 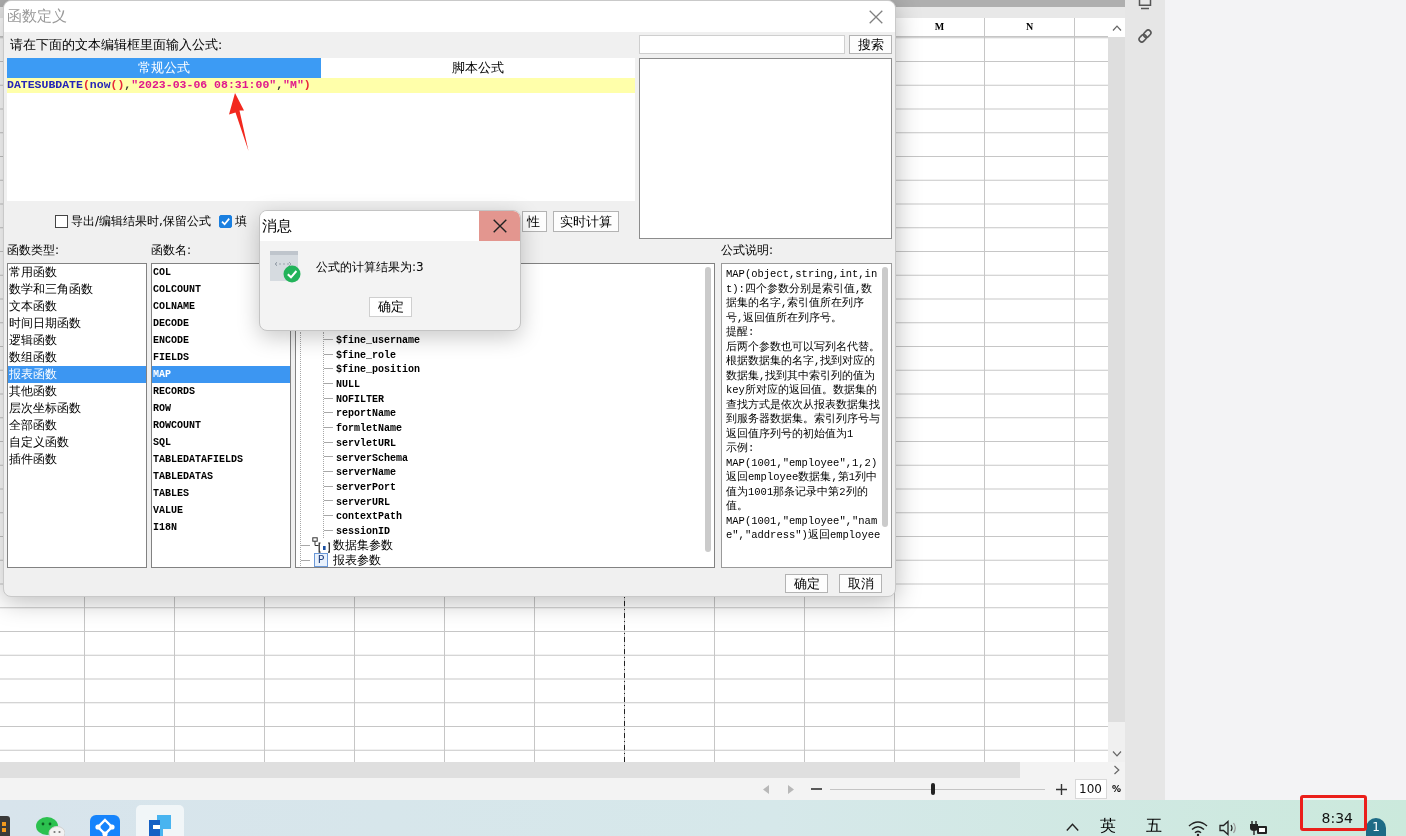 What do you see at coordinates (77, 272) in the screenshot?
I see `function-type-item: 常用函数` at bounding box center [77, 272].